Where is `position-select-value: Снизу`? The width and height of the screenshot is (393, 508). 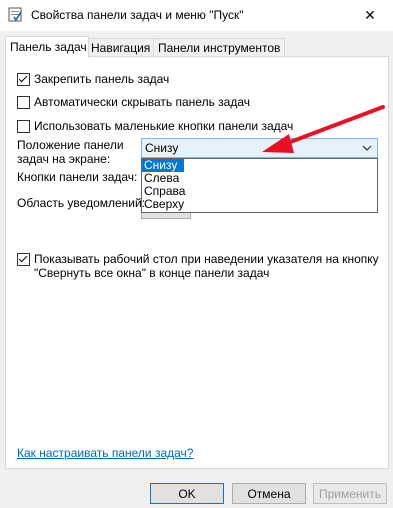
position-select-value: Снизу is located at coordinates (162, 148).